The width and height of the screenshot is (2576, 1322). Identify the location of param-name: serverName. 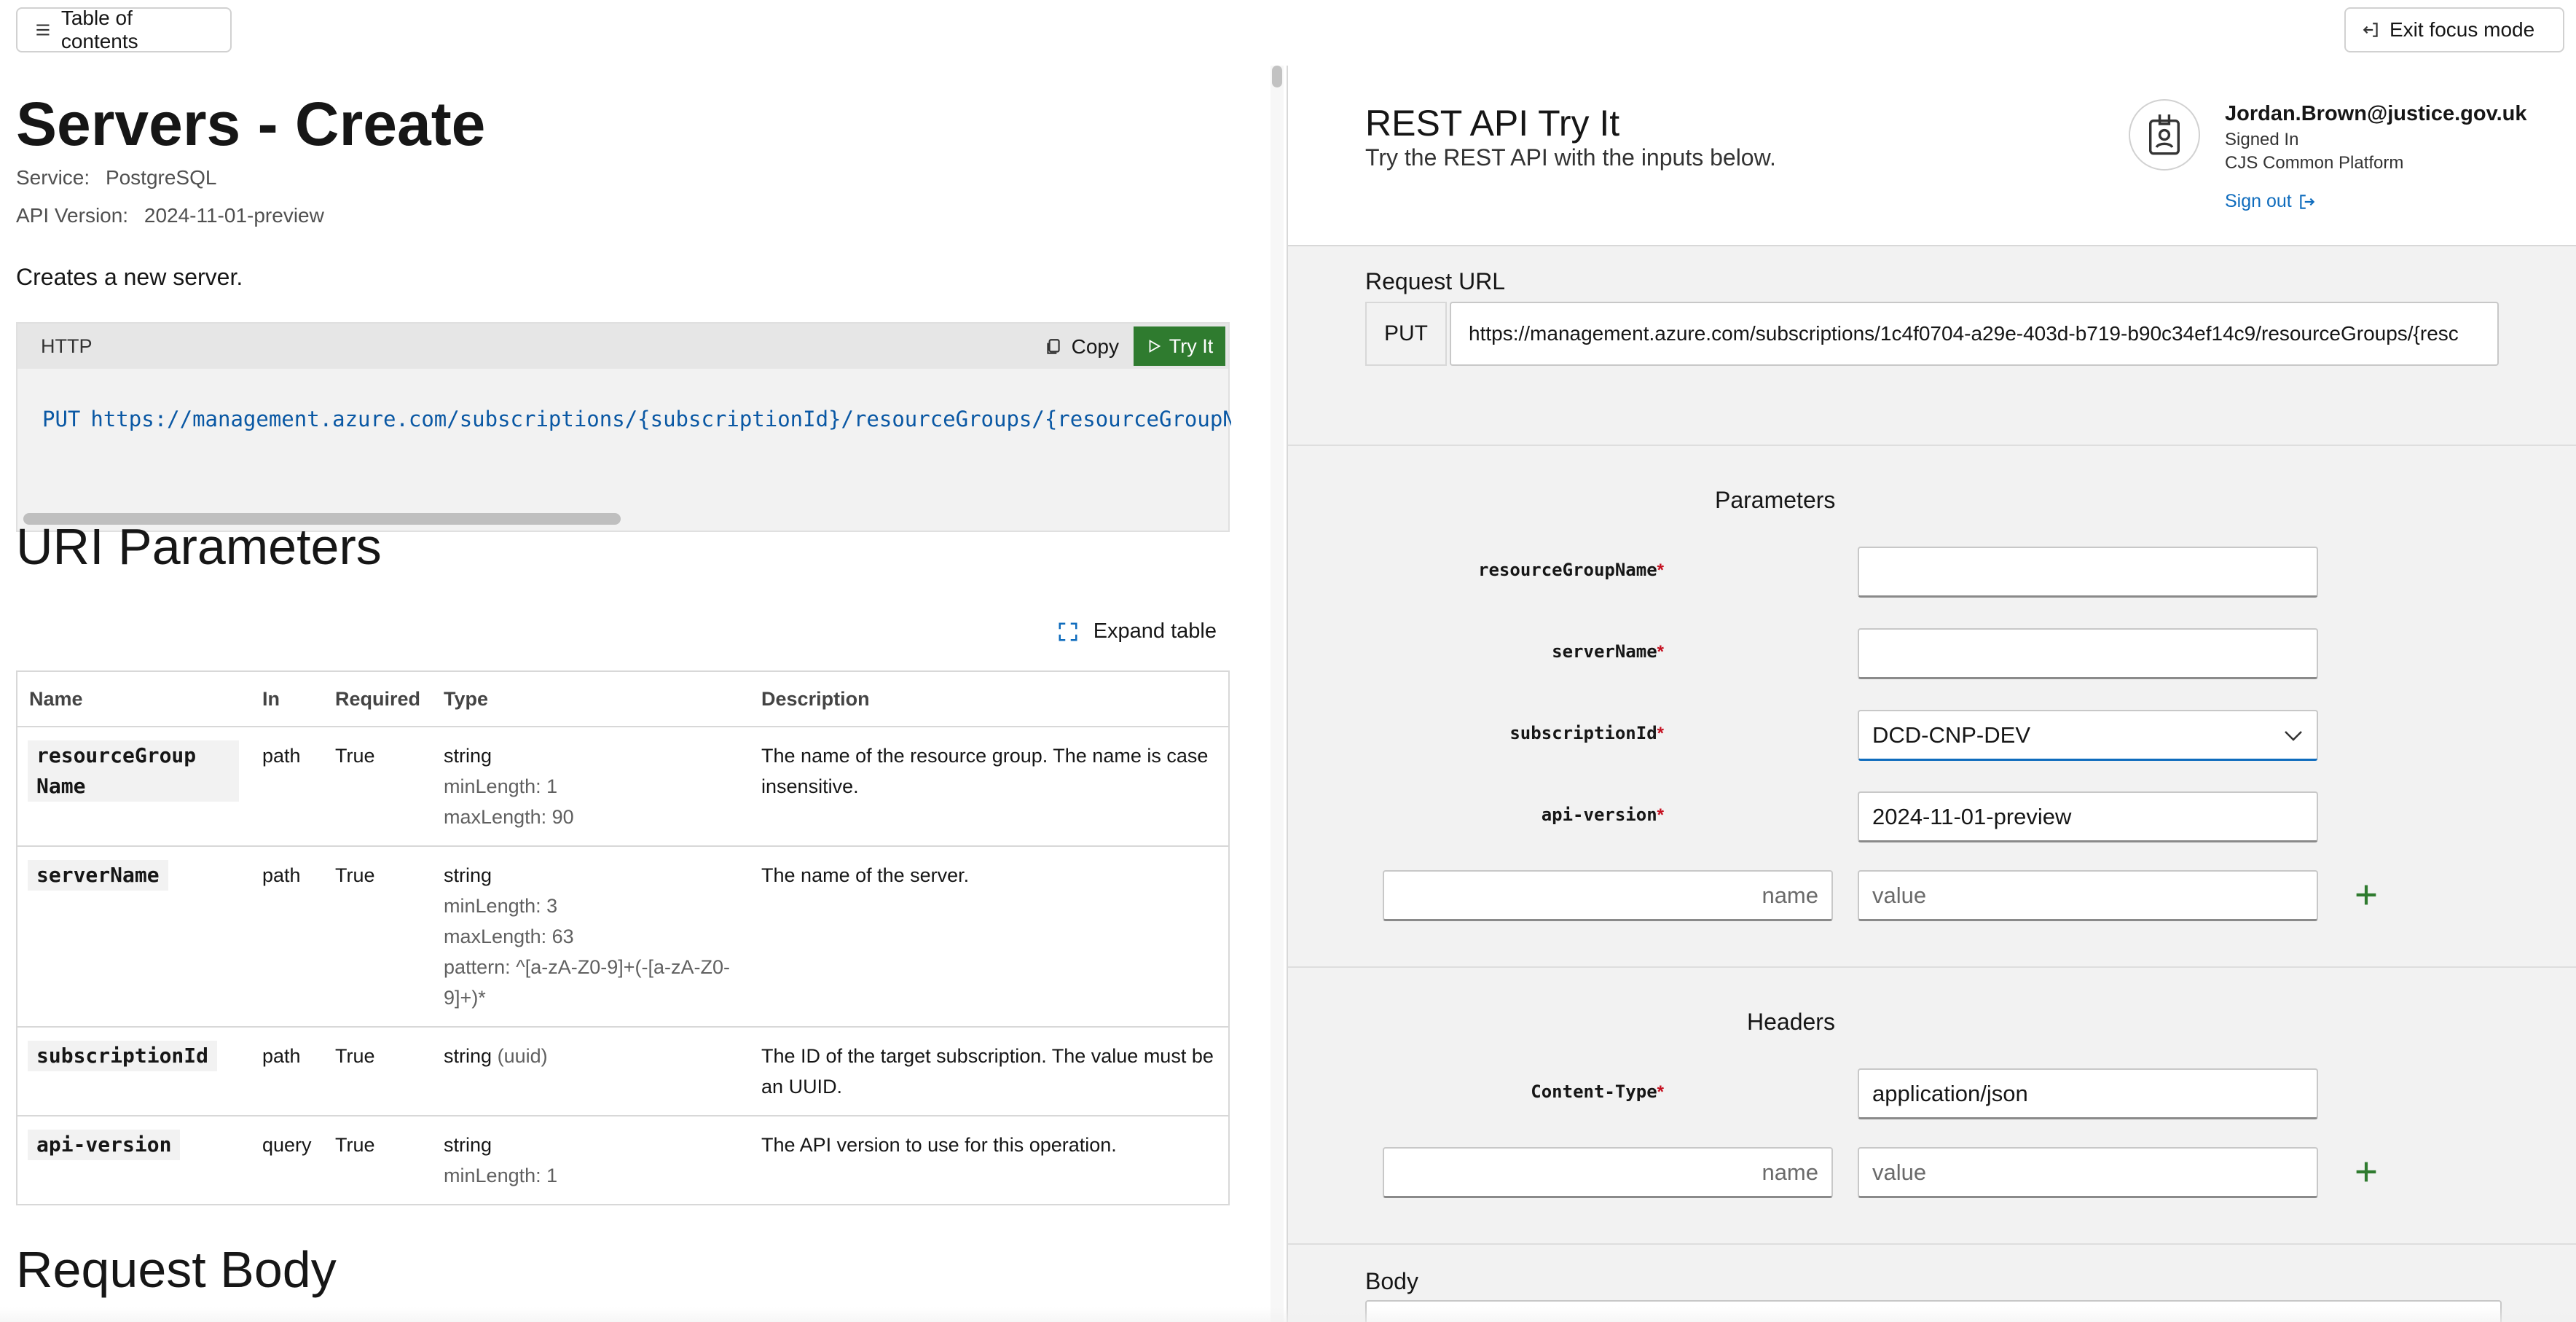
(98, 876).